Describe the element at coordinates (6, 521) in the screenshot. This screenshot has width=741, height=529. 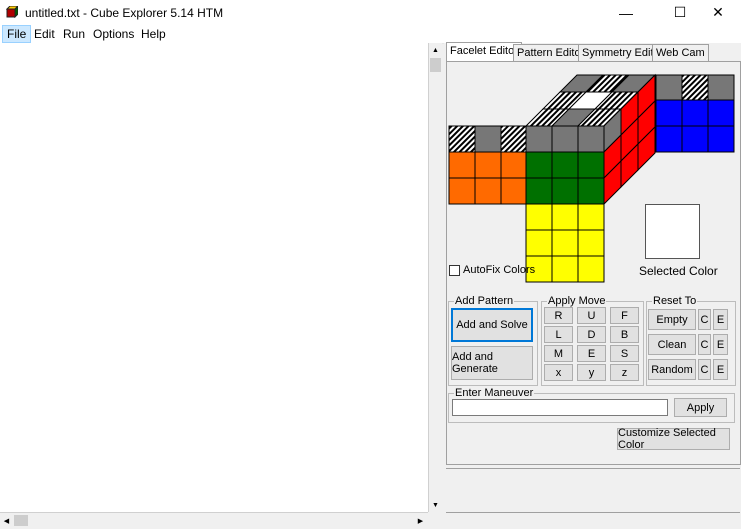
I see `scroll-left-icon: ◀` at that location.